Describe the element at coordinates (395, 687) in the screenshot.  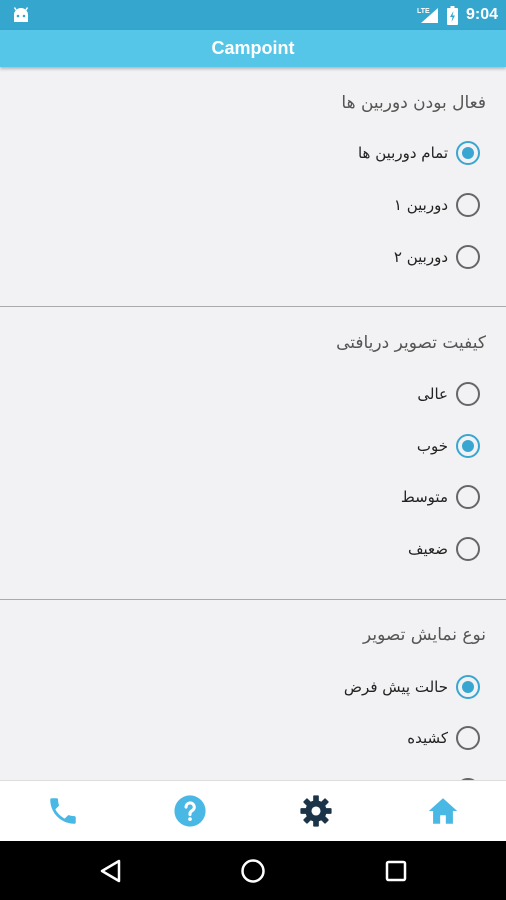
I see `option-label: حالت پیش فرض` at that location.